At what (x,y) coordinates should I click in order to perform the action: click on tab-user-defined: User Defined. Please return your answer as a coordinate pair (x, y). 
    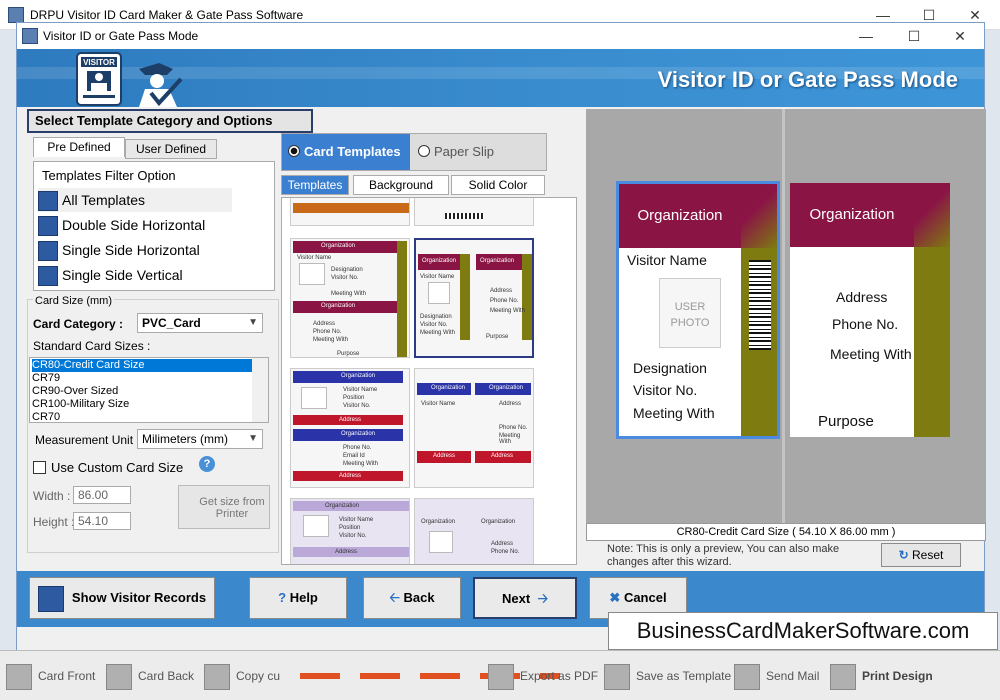
    Looking at the image, I should click on (171, 149).